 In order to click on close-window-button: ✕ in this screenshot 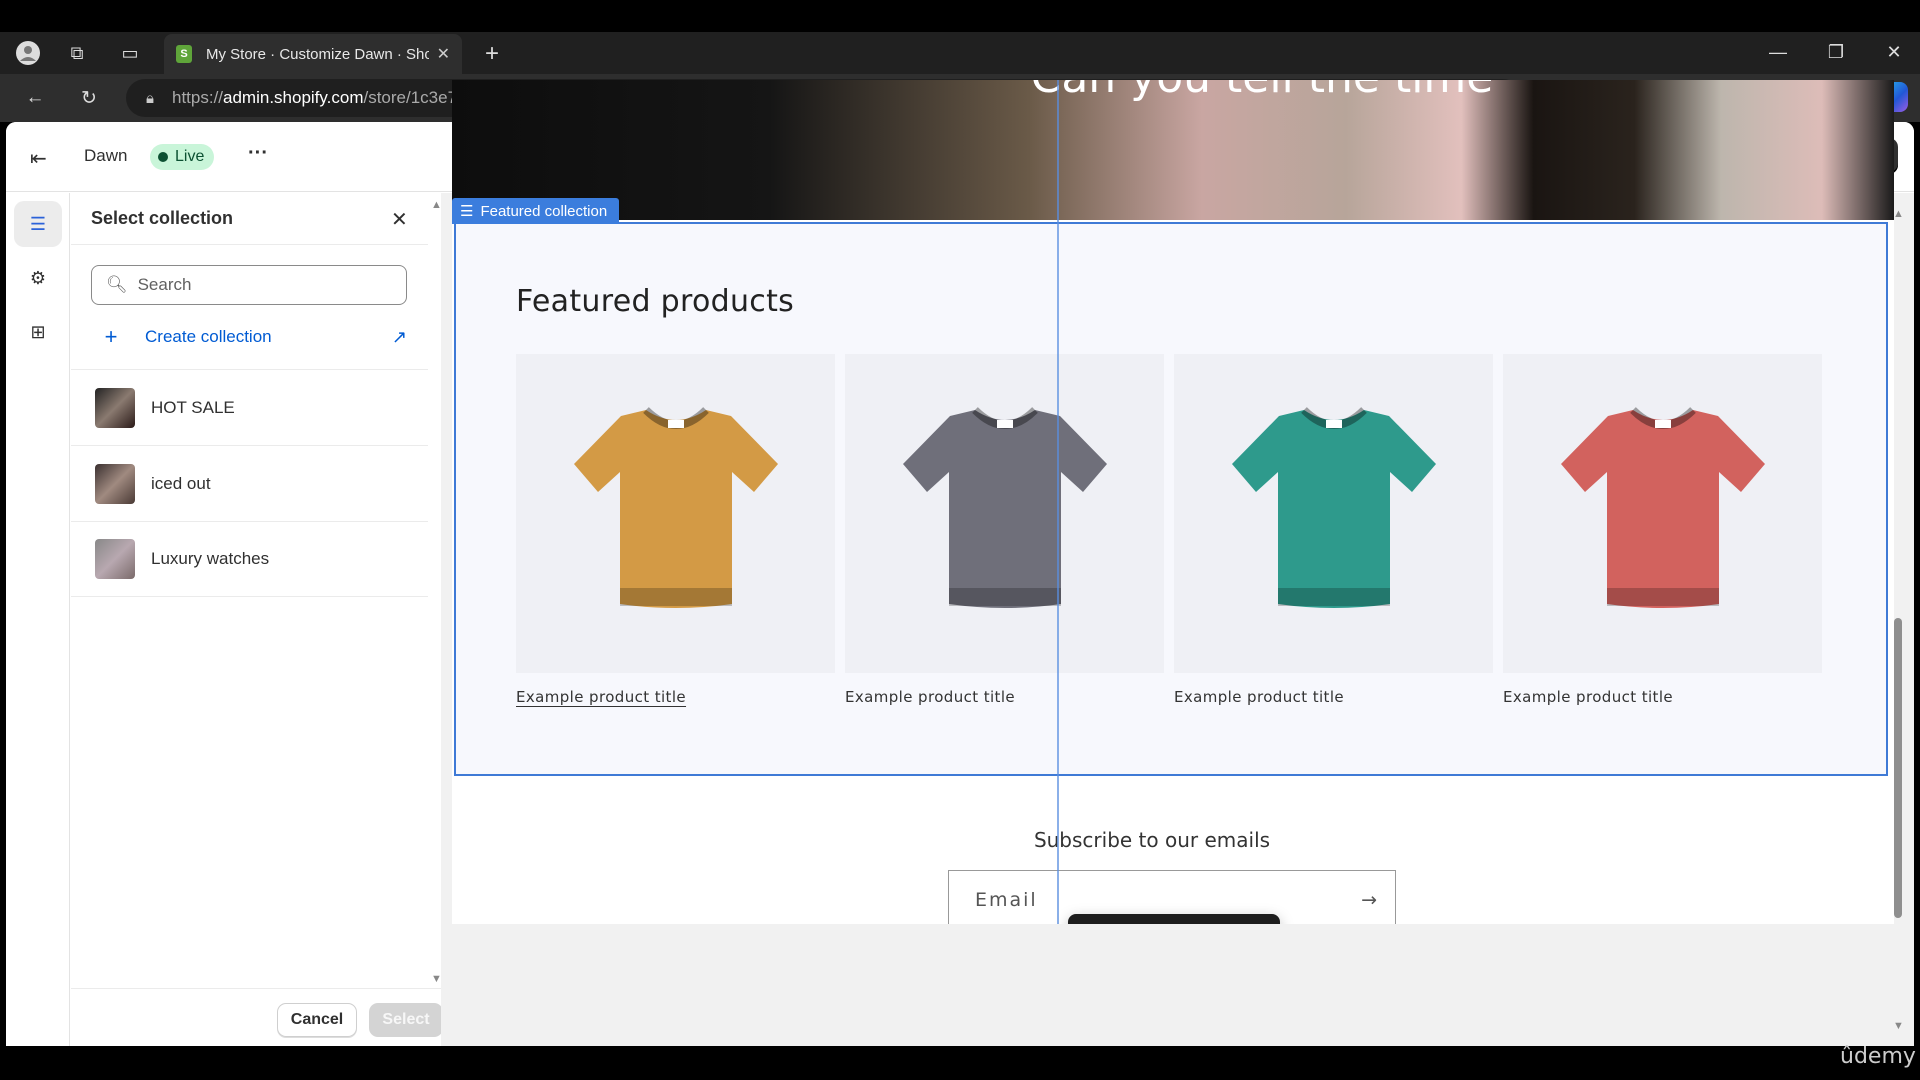, I will do `click(1894, 52)`.